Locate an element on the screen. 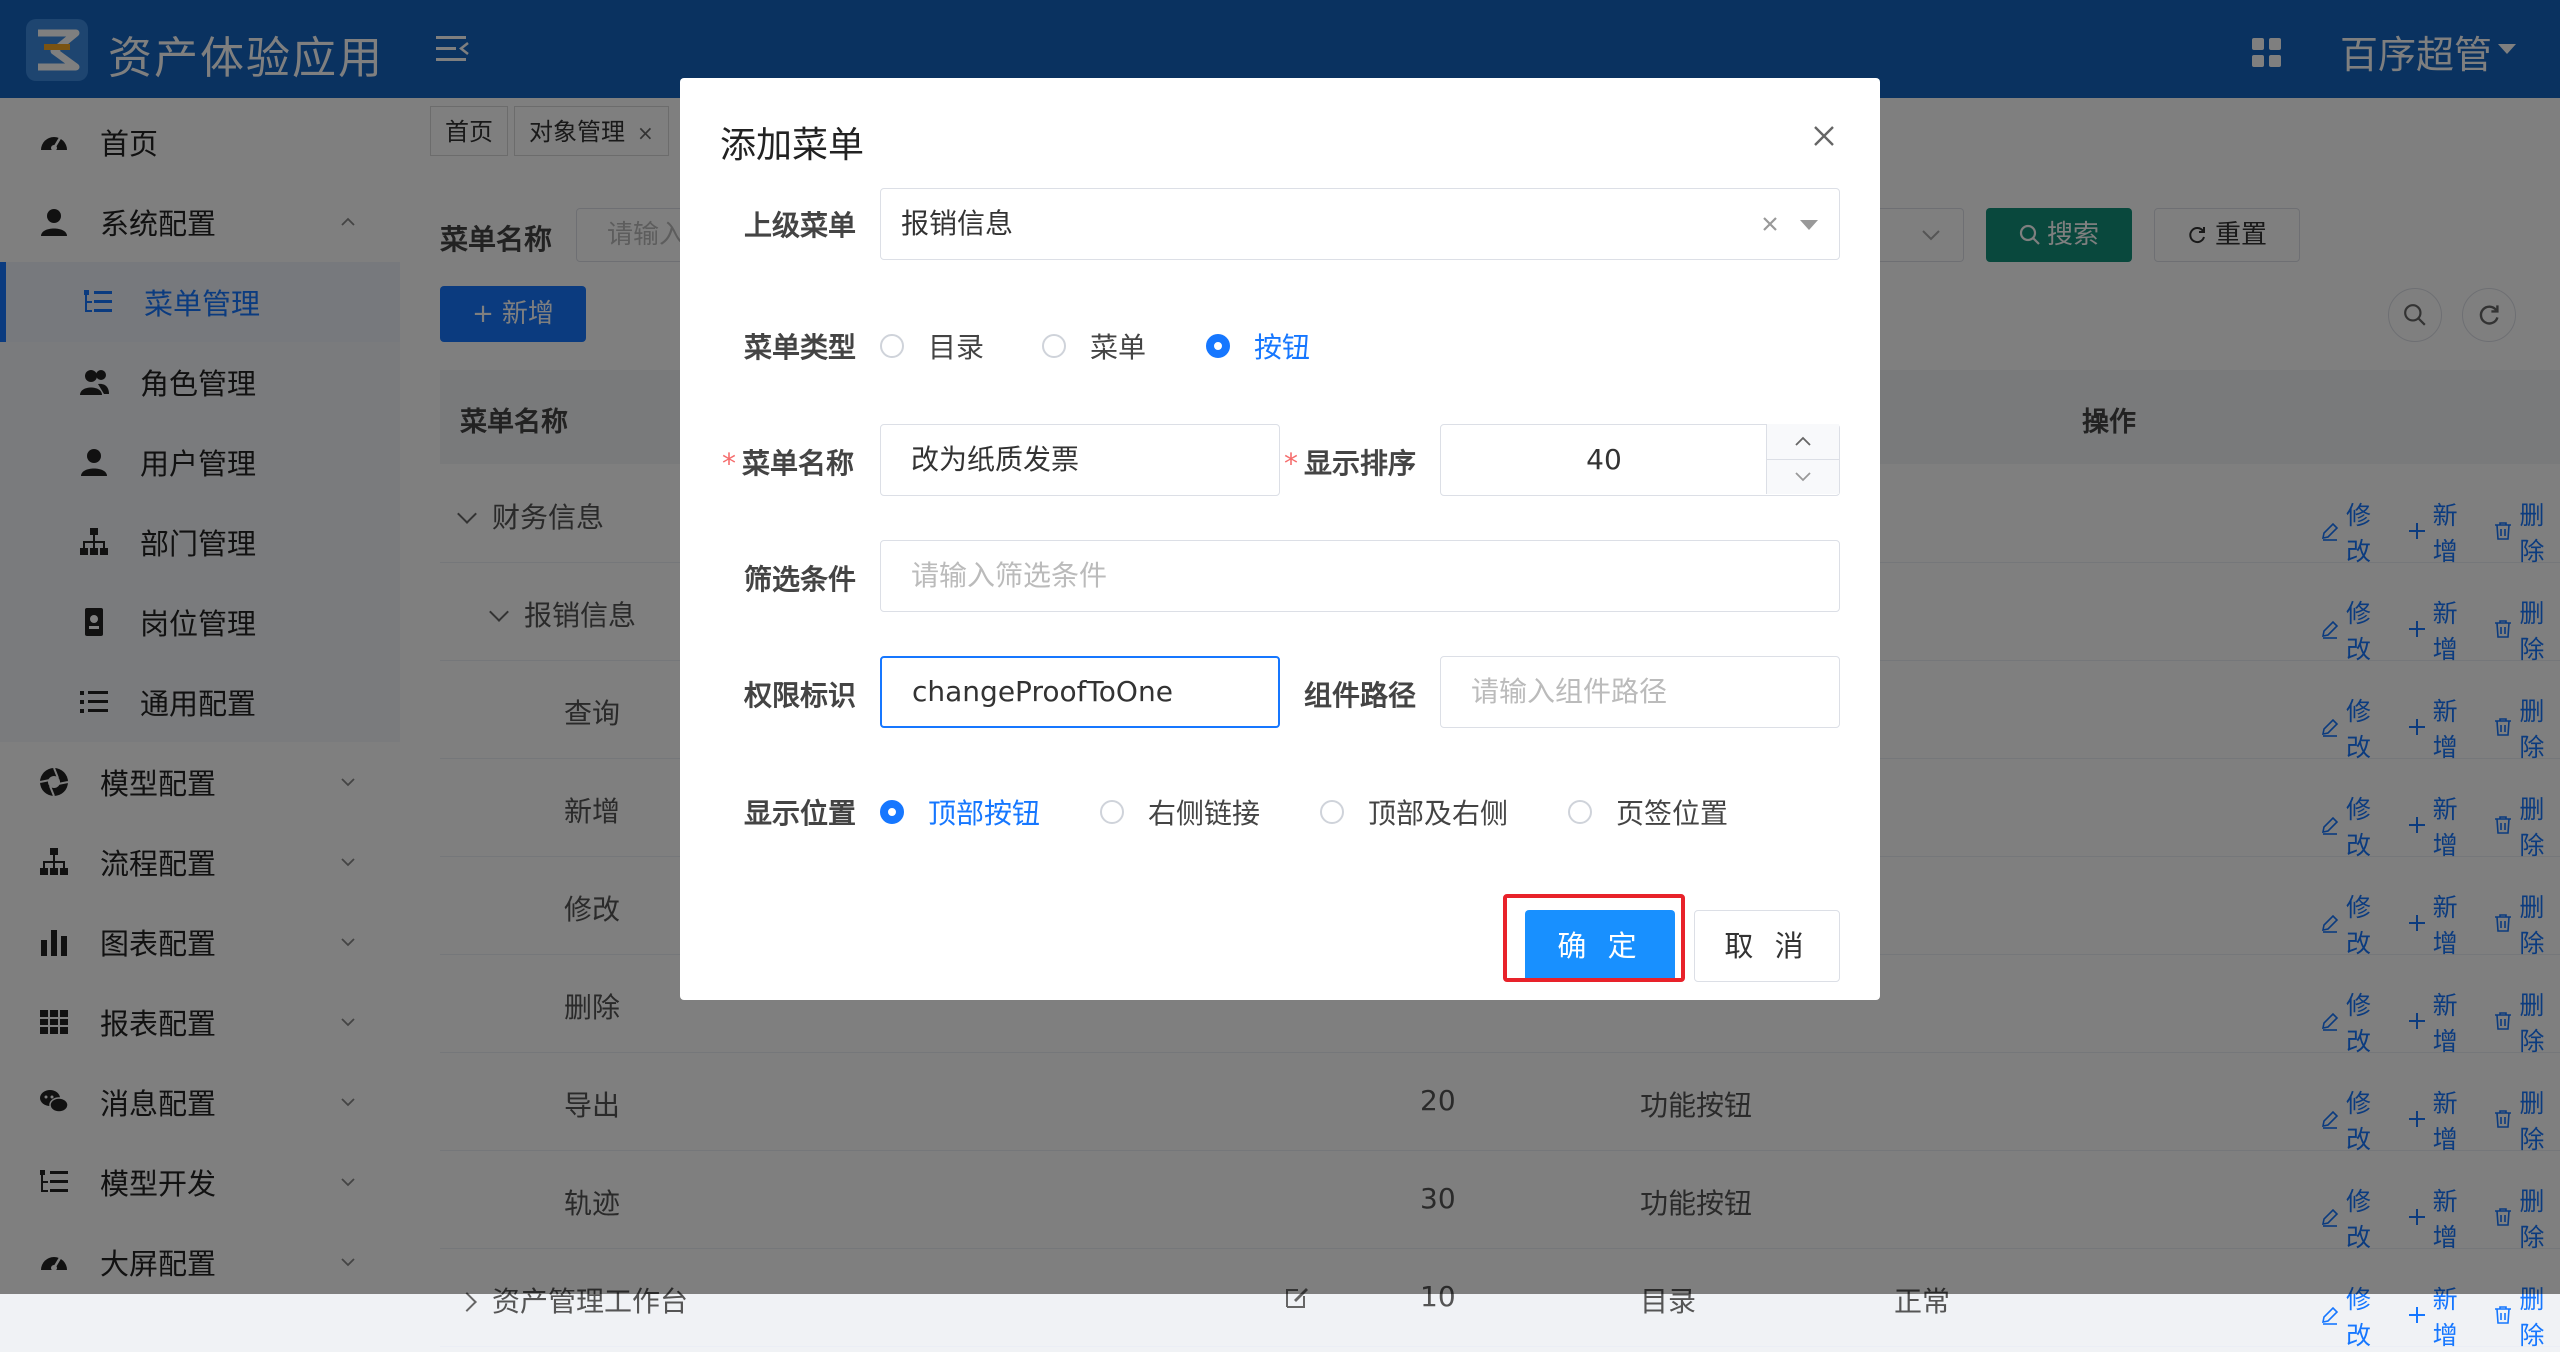 The image size is (2560, 1352). parent-menu-select: 报销信息 is located at coordinates (1360, 224).